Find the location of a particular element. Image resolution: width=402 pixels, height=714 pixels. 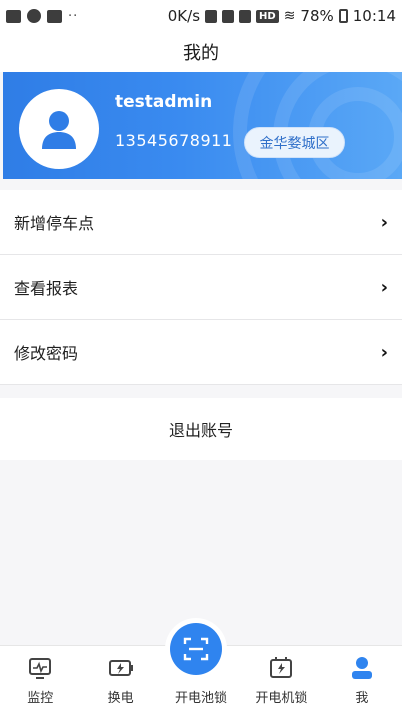

tab-label: 监控 is located at coordinates (40, 698).